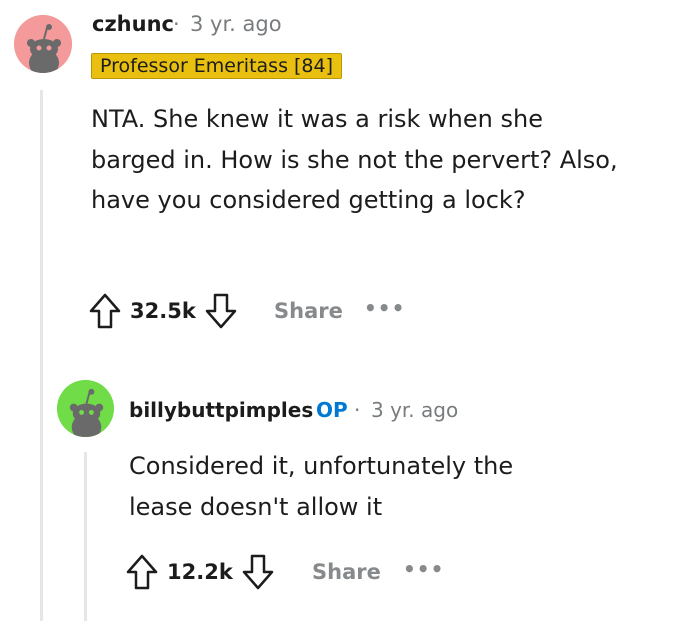 The height and width of the screenshot is (621, 700). I want to click on op-badge: OP, so click(332, 410).